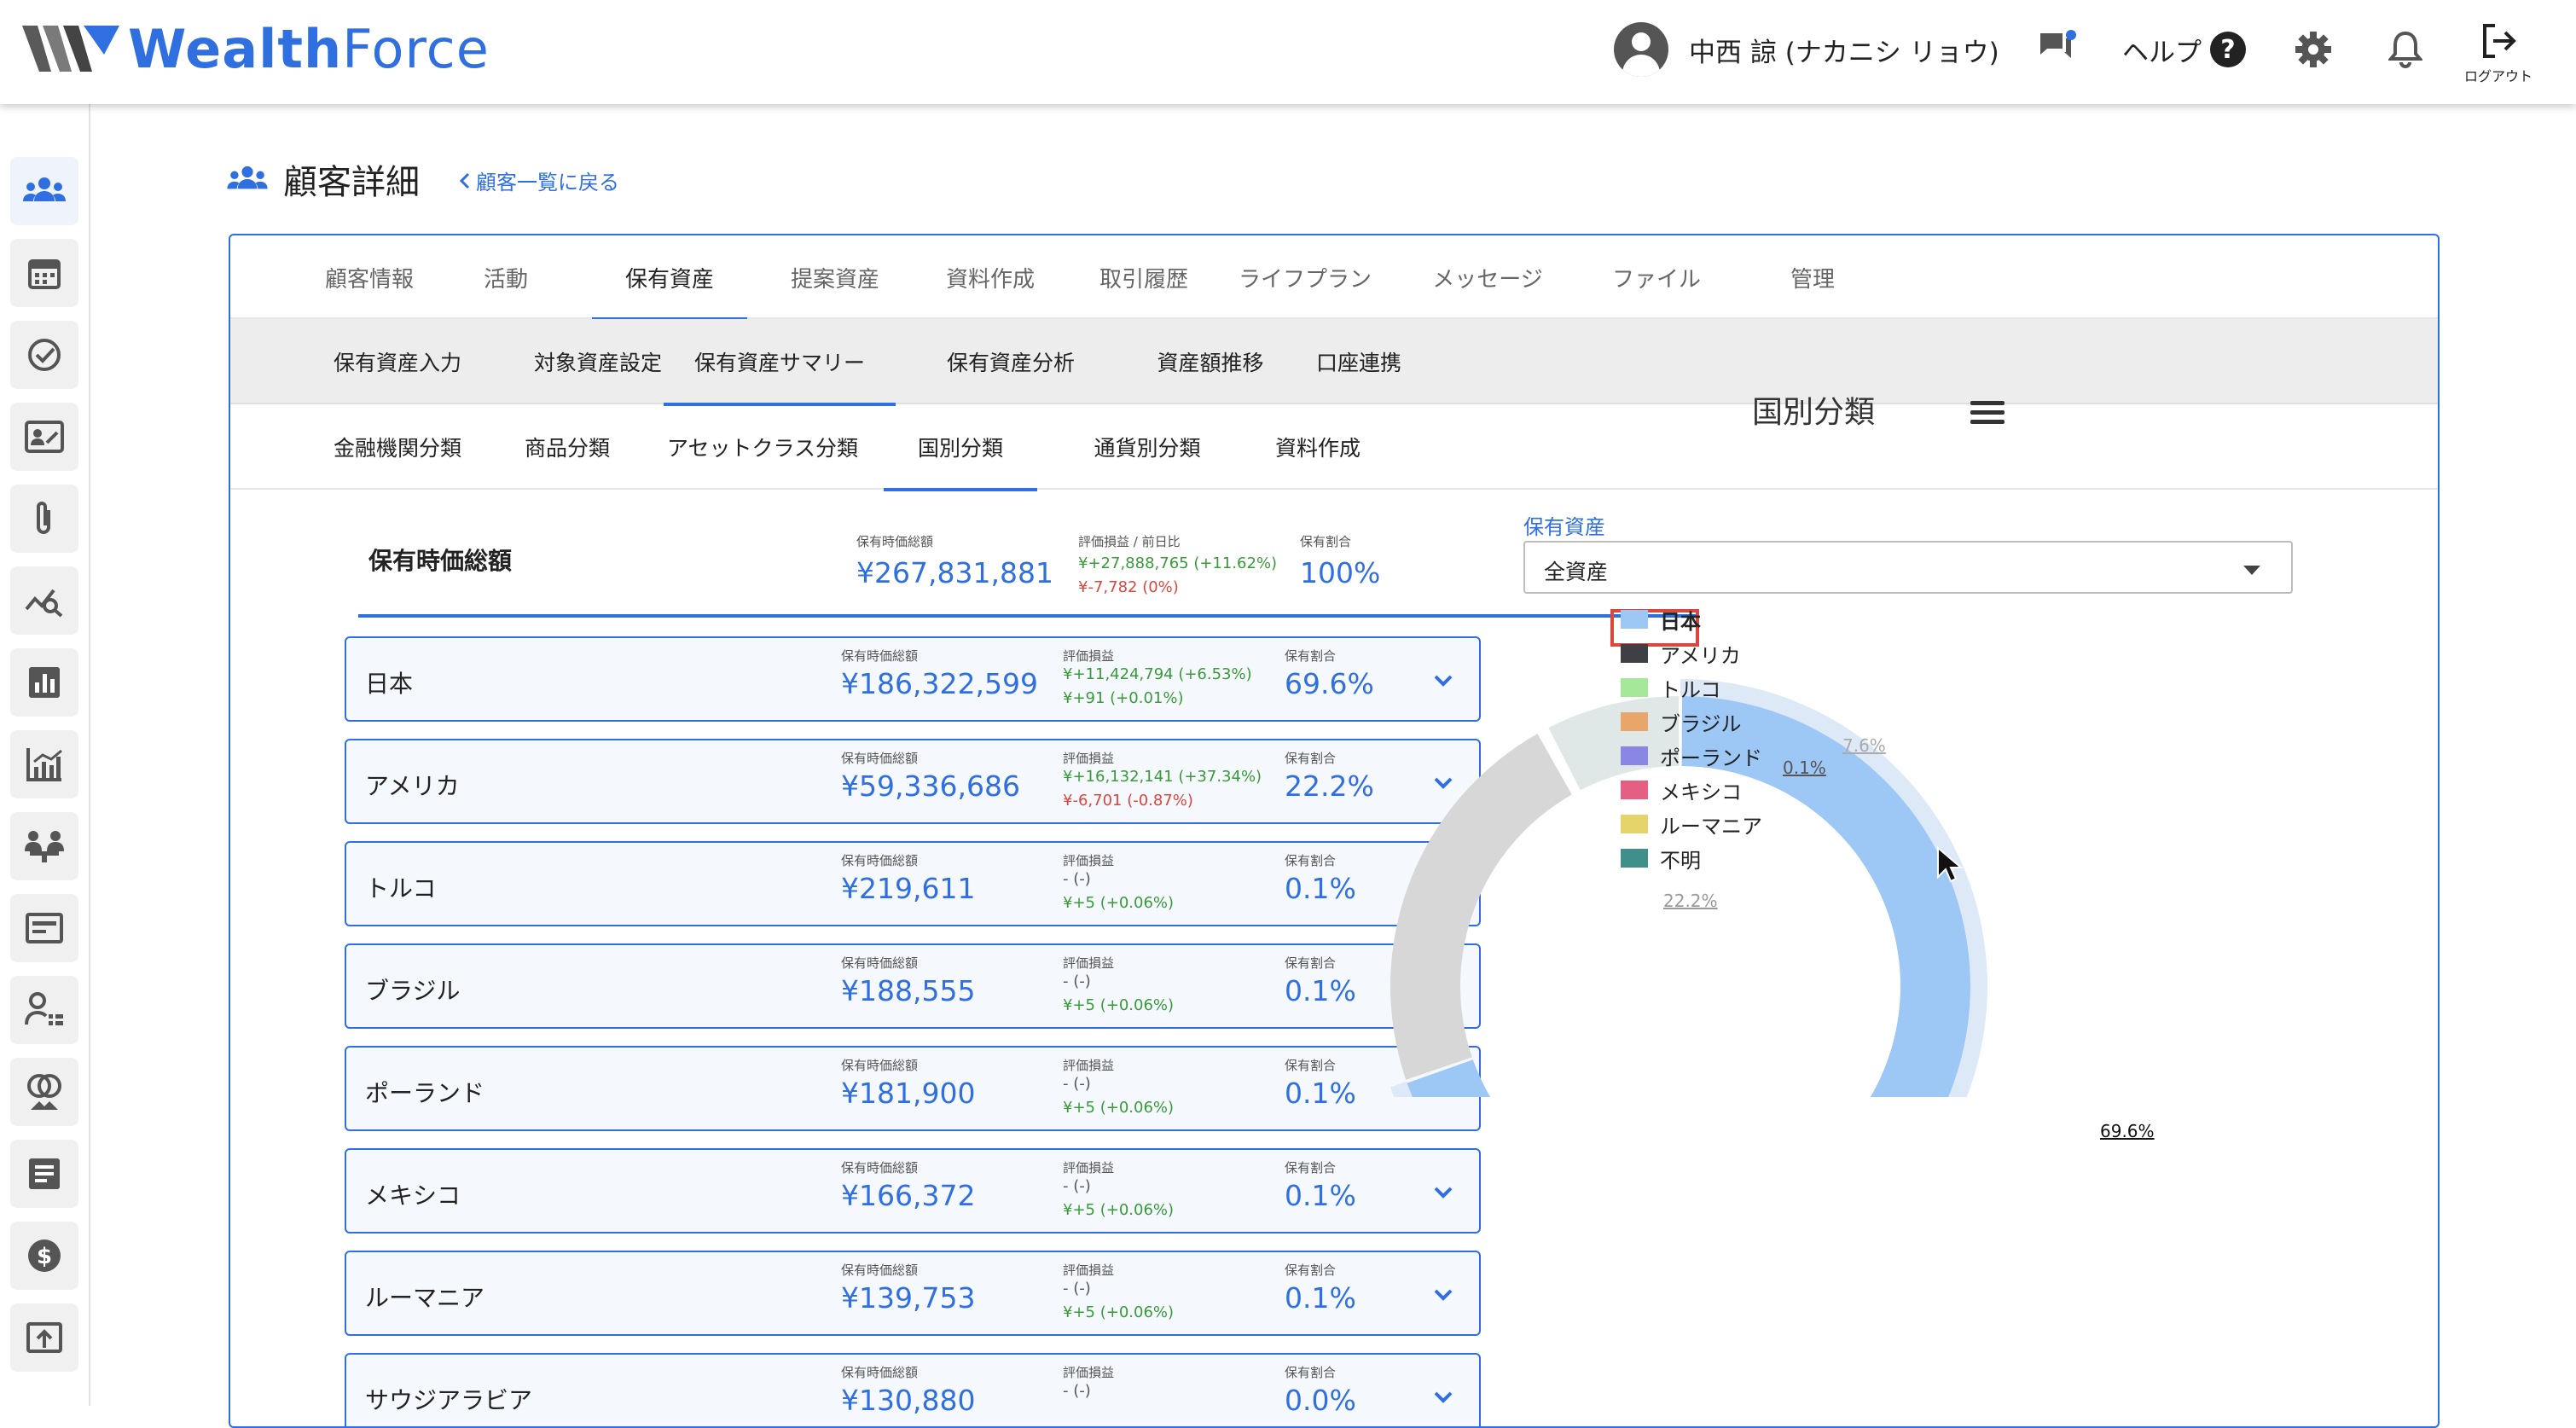  Describe the element at coordinates (1681, 790) in the screenshot. I see `legend-item: メキシコ` at that location.